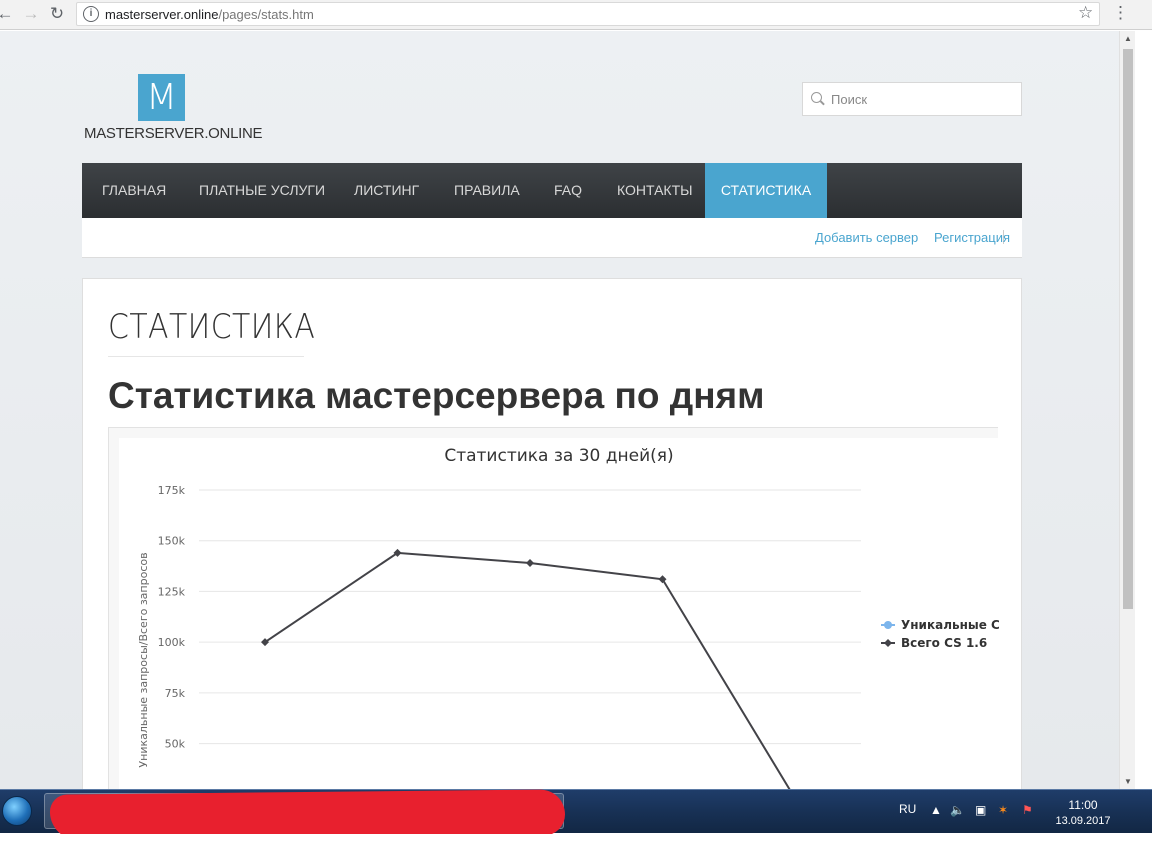 The height and width of the screenshot is (864, 1152). What do you see at coordinates (1143, 410) in the screenshot?
I see `window-edge` at bounding box center [1143, 410].